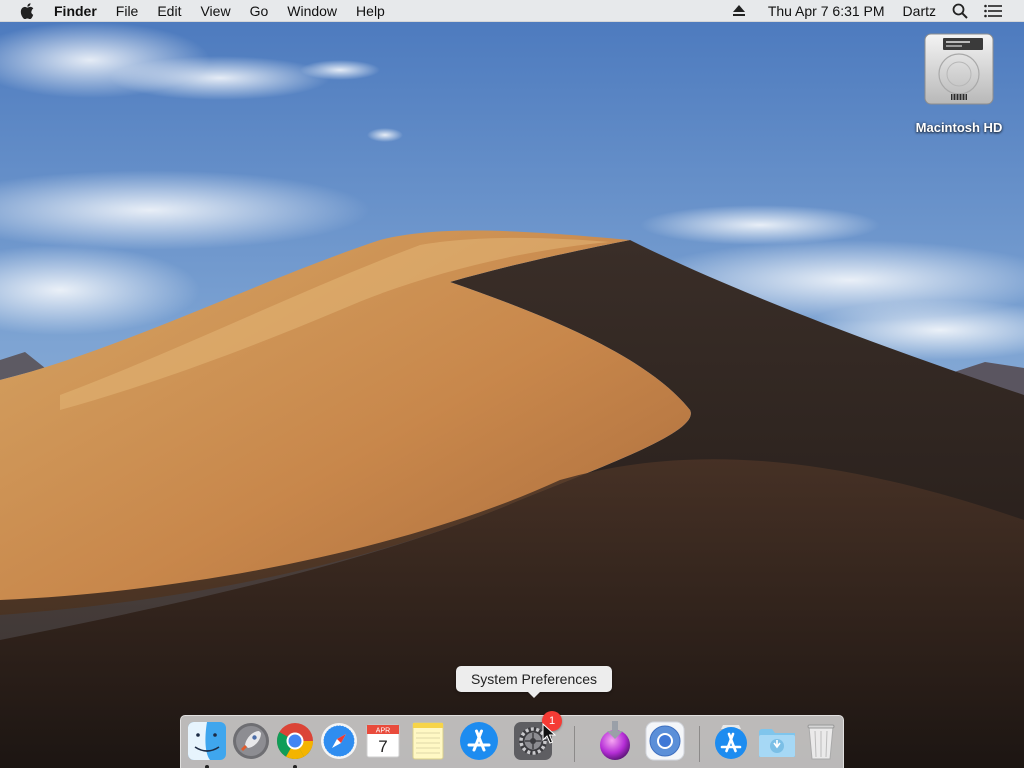 This screenshot has height=768, width=1024. I want to click on notes-icon, so click(428, 741).